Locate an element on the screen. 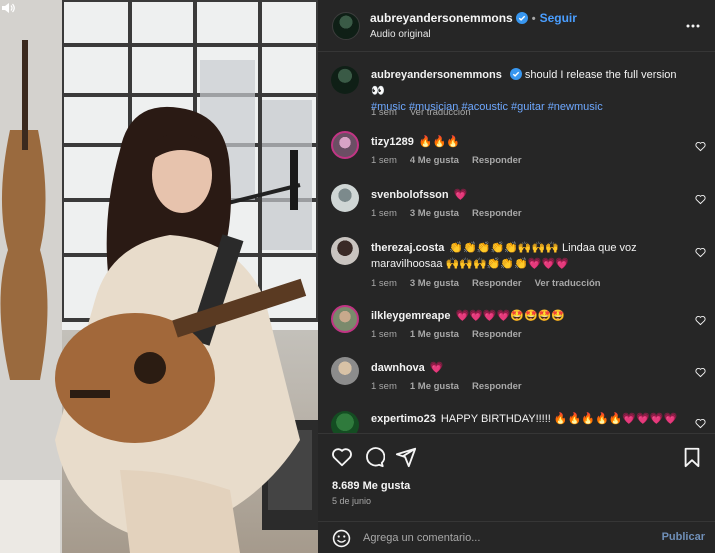 This screenshot has width=715, height=553. comment-body: HAPPY BIRTHDAY!!!!! 🔥🔥🔥🔥🔥💗💗💗💗 is located at coordinates (559, 419).